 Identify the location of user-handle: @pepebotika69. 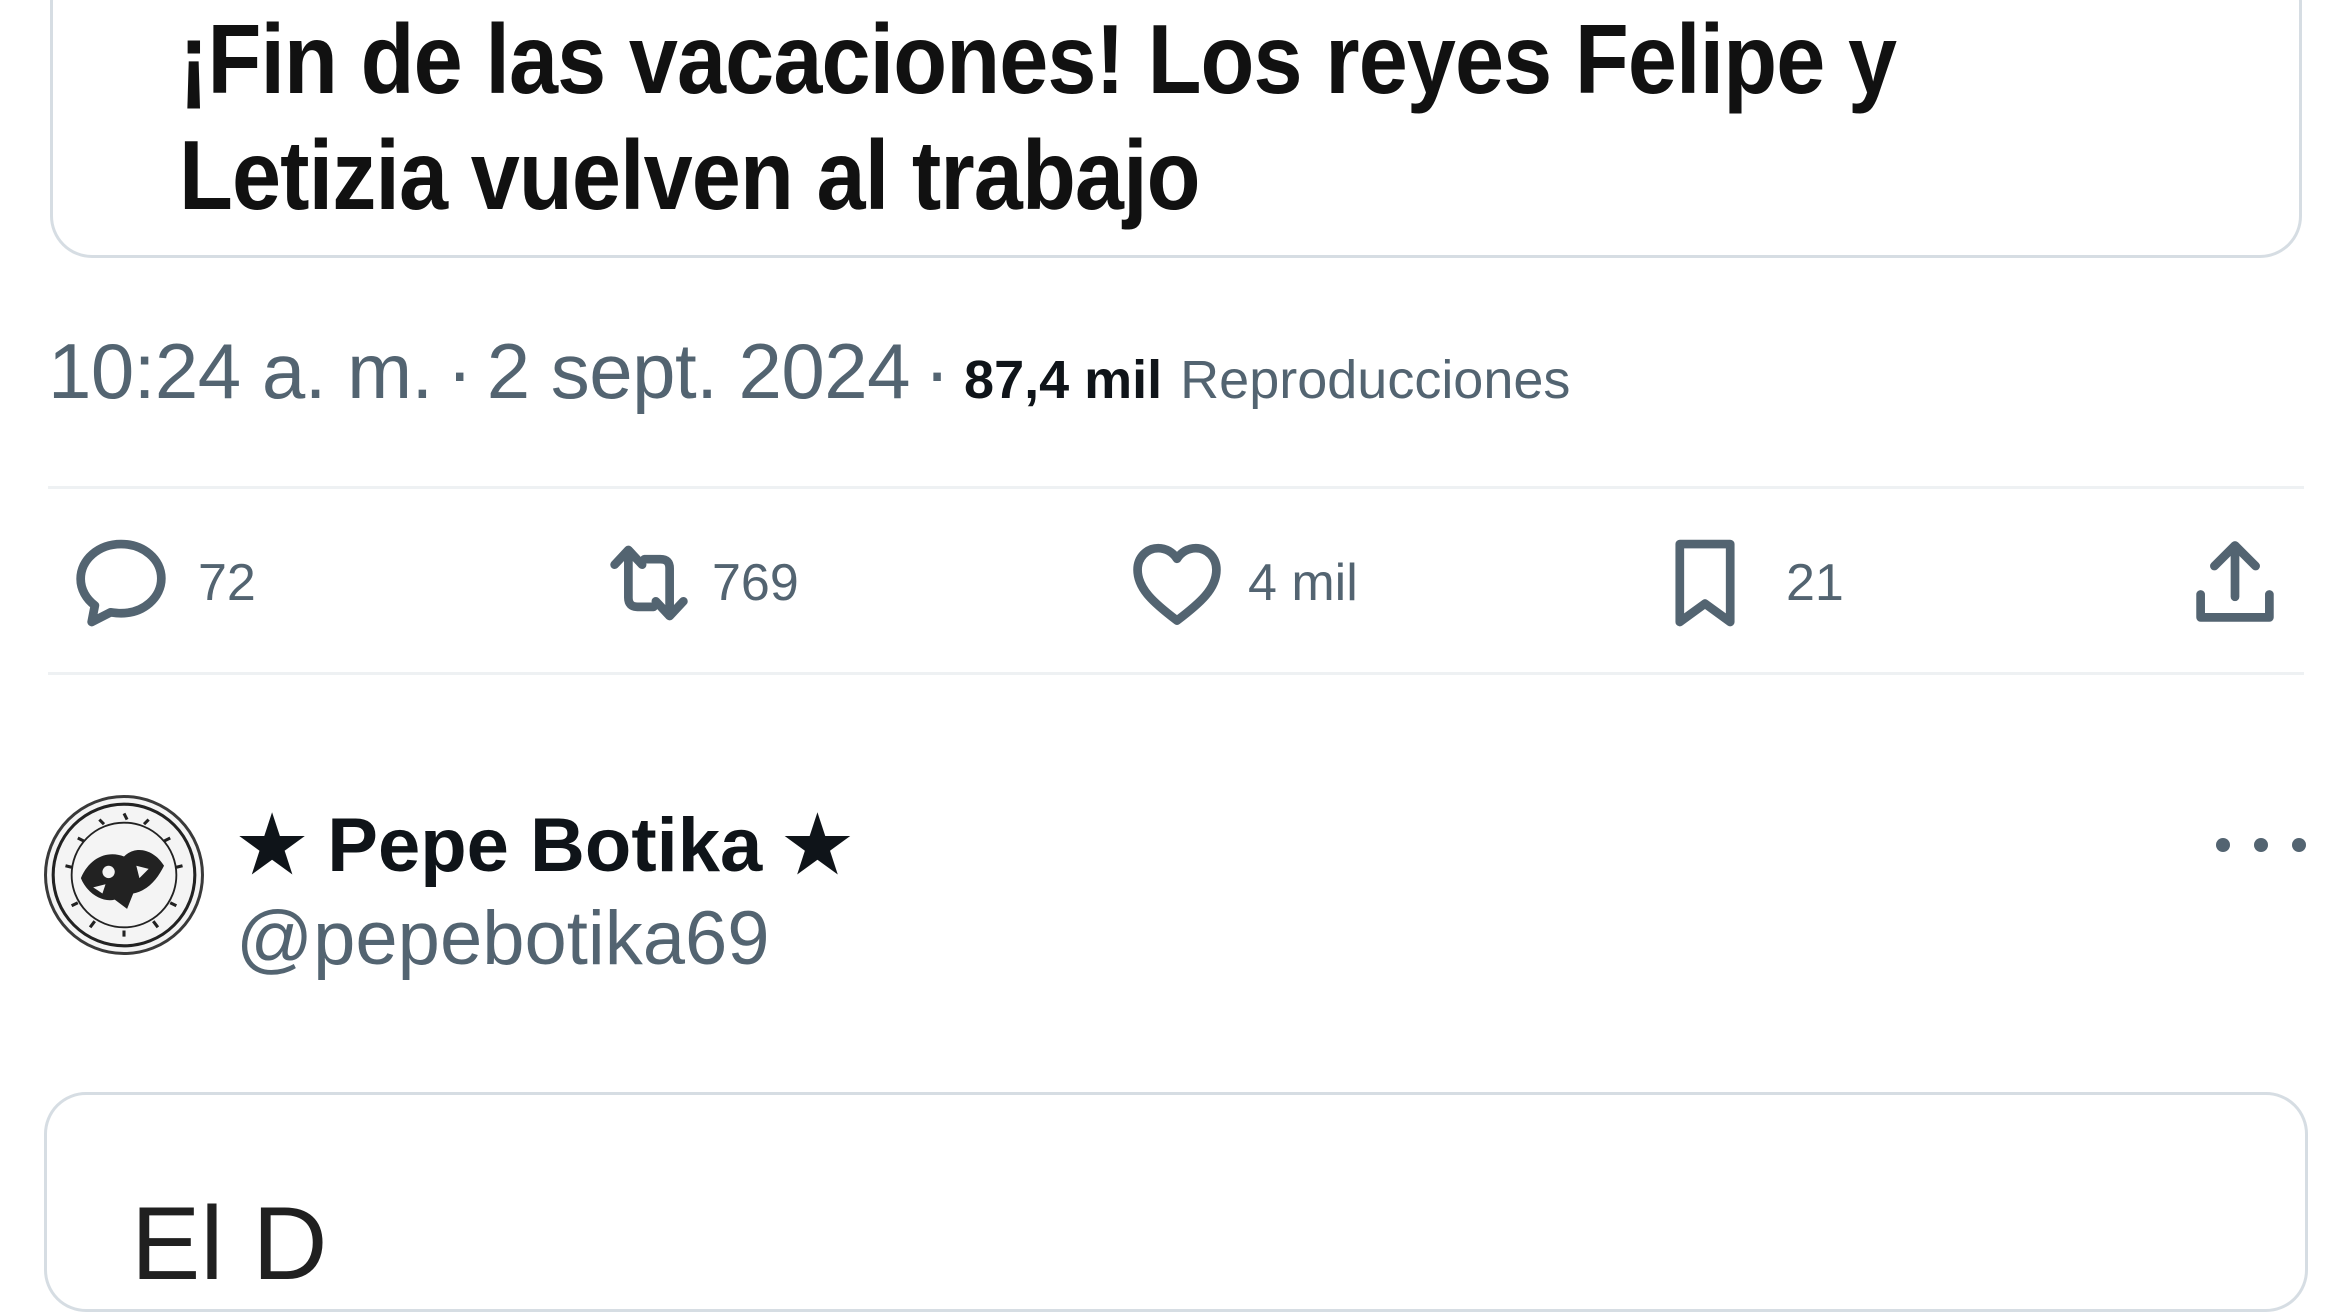
(503, 938).